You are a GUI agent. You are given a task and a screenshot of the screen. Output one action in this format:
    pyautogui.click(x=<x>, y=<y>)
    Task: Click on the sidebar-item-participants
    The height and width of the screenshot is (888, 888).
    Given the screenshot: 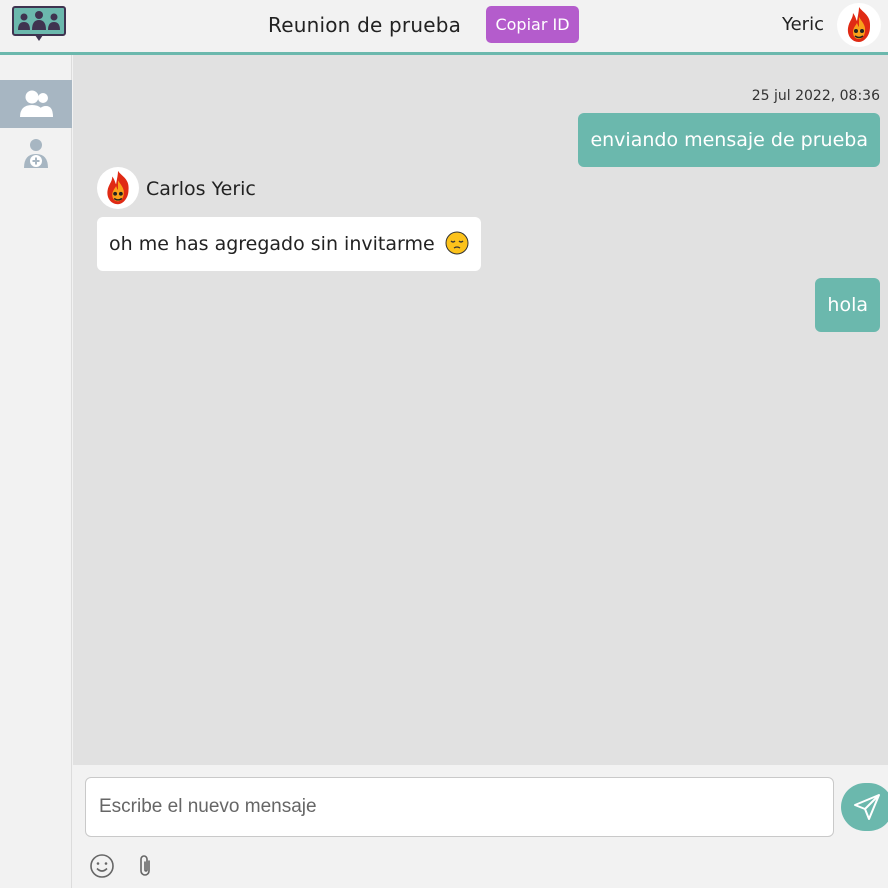 What is the action you would take?
    pyautogui.click(x=36, y=104)
    